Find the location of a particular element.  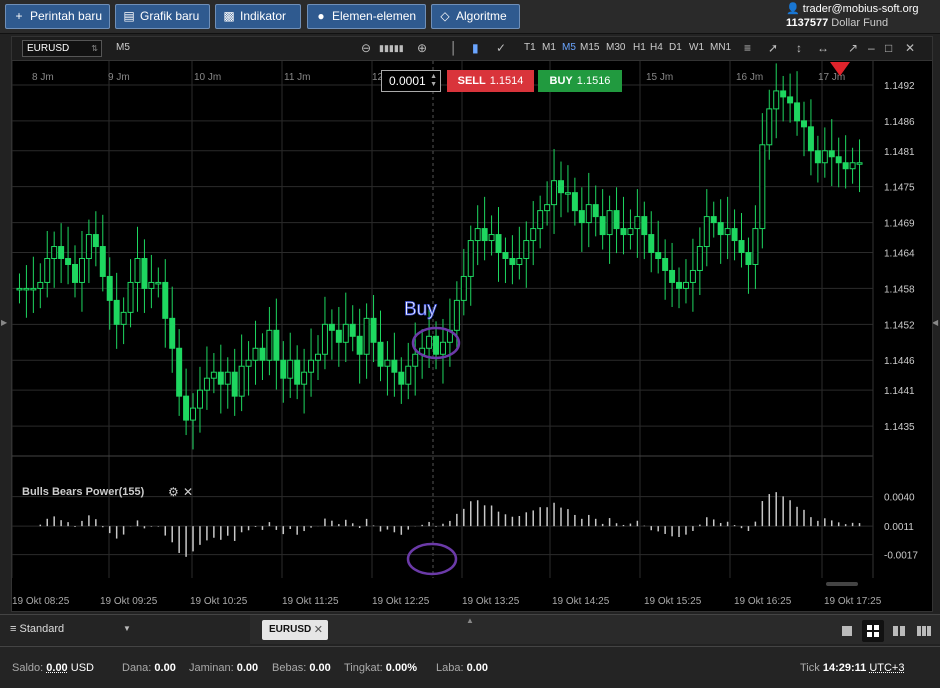

indicator-settings-gear-icon: ⚙ is located at coordinates (173, 492).